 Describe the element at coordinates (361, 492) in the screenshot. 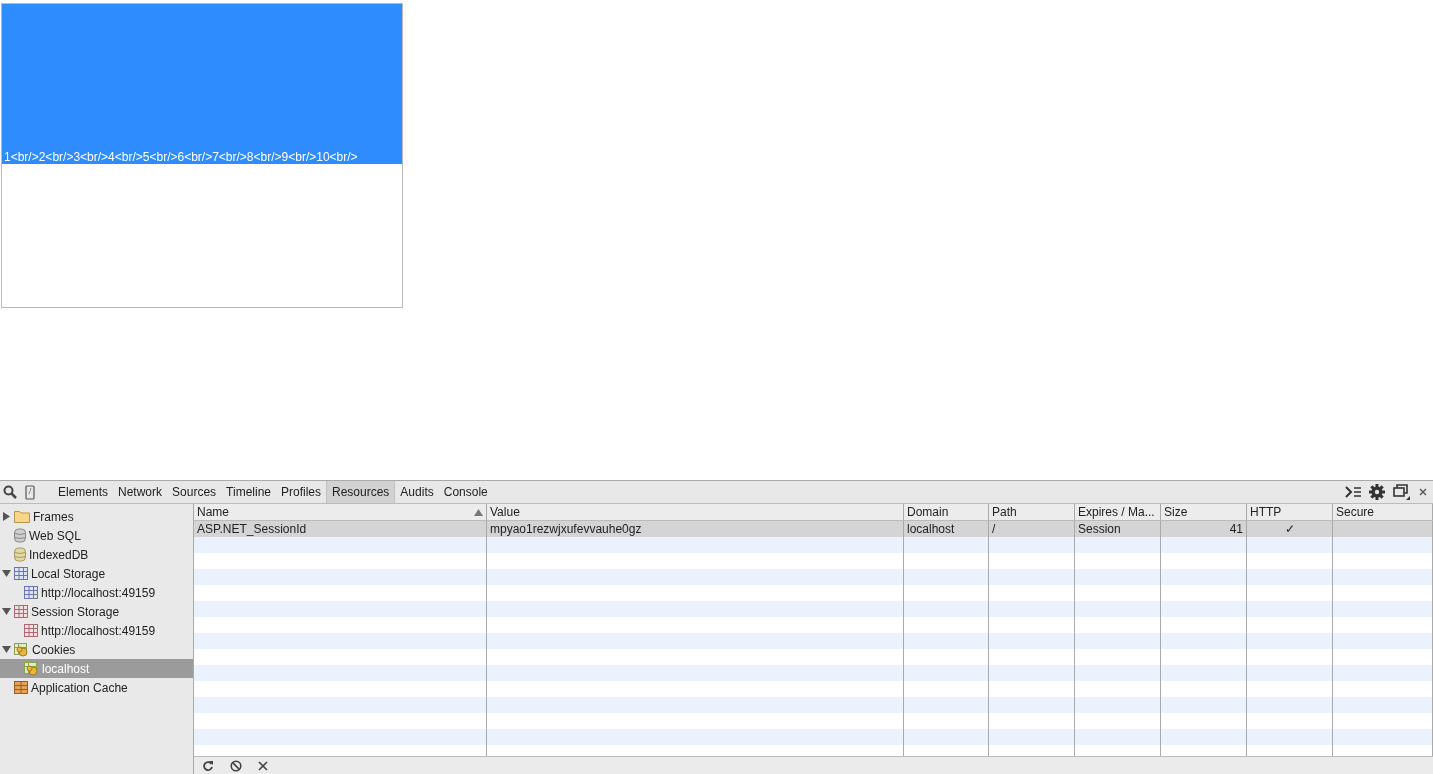

I see `panel-tab: Resources` at that location.